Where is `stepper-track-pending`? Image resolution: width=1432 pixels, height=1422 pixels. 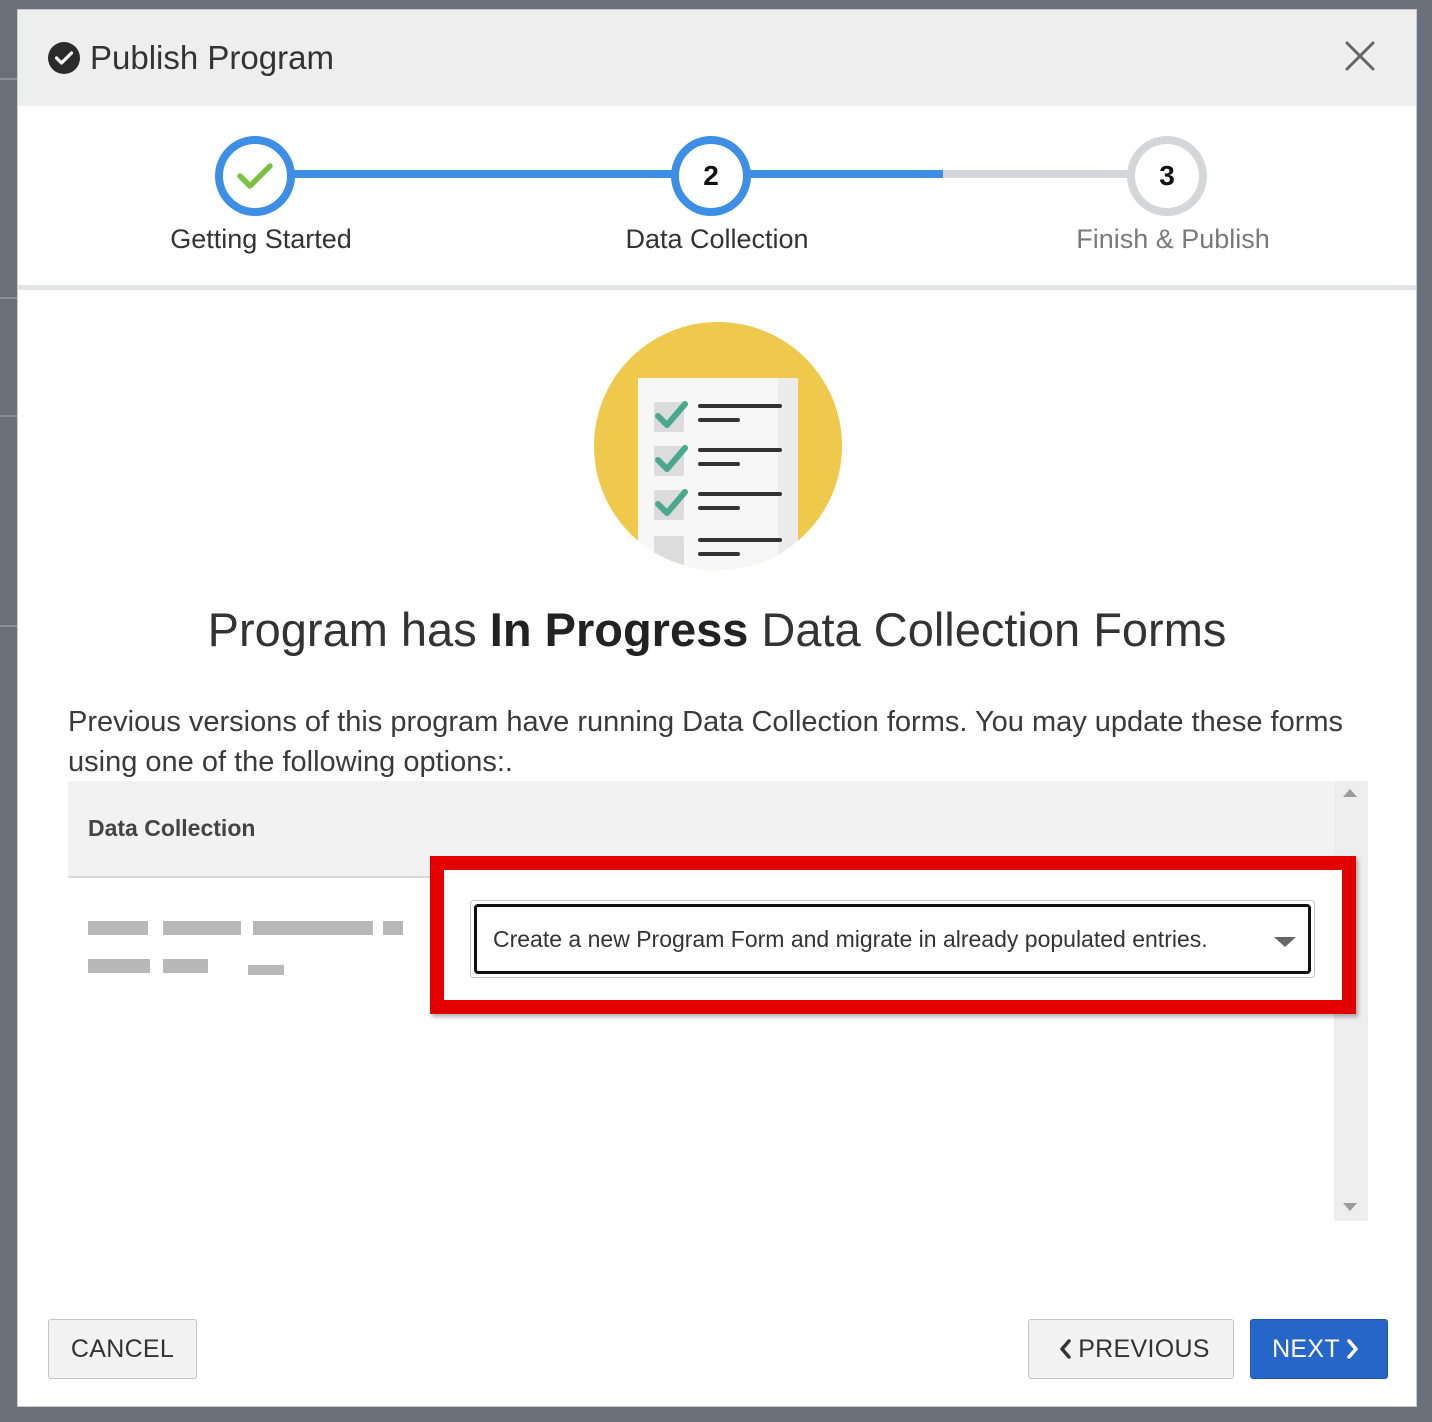 stepper-track-pending is located at coordinates (1038, 174).